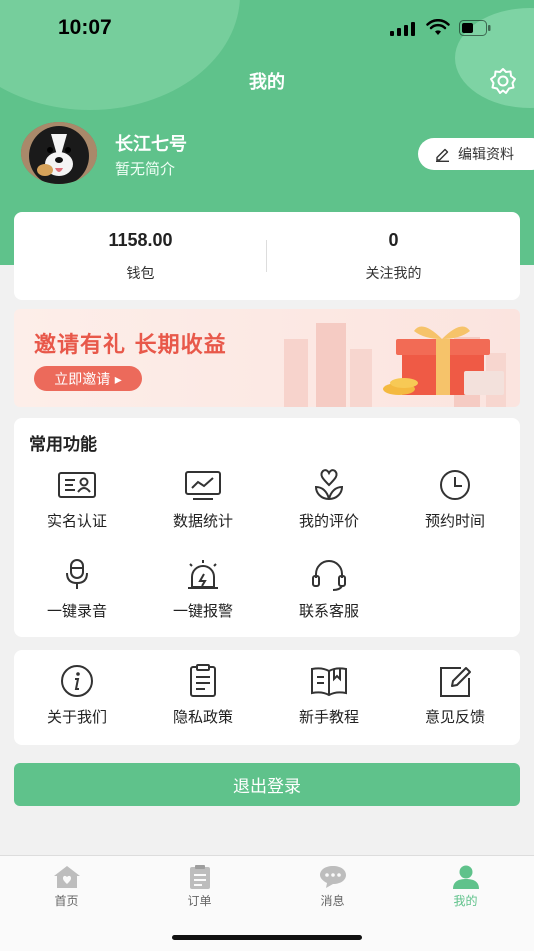 This screenshot has width=534, height=951. What do you see at coordinates (77, 574) in the screenshot?
I see `microphone-icon` at bounding box center [77, 574].